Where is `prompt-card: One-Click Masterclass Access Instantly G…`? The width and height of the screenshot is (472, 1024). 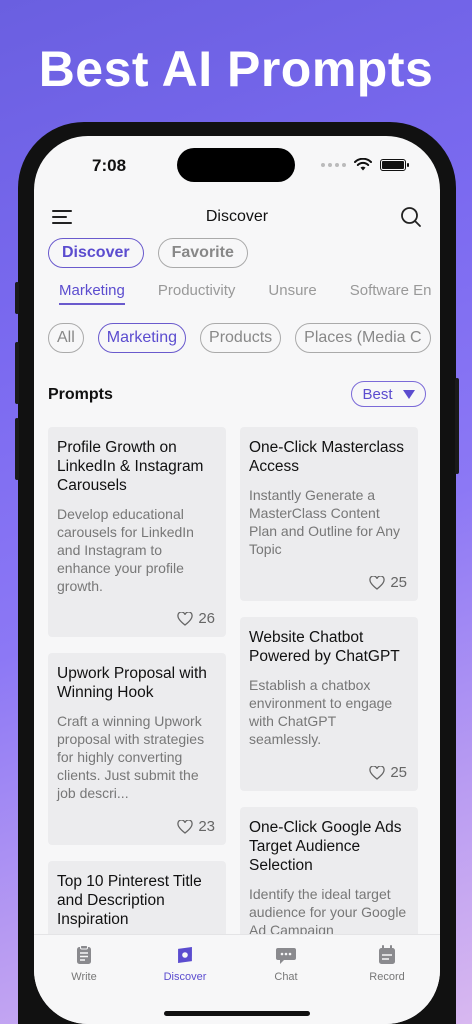 prompt-card: One-Click Masterclass Access Instantly G… is located at coordinates (329, 514).